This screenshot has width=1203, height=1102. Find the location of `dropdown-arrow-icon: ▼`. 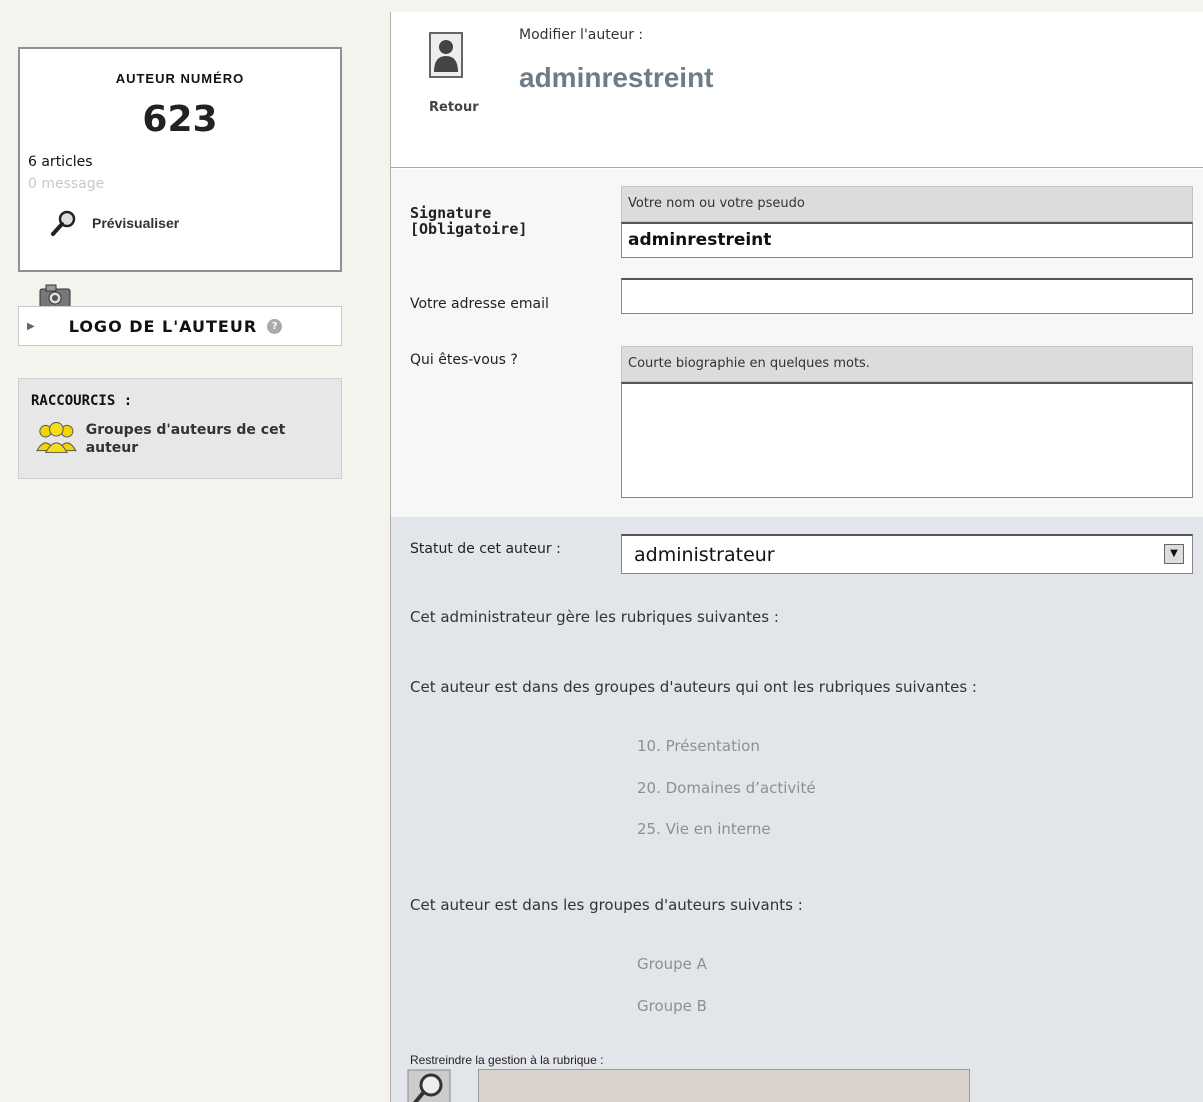

dropdown-arrow-icon: ▼ is located at coordinates (1174, 554).